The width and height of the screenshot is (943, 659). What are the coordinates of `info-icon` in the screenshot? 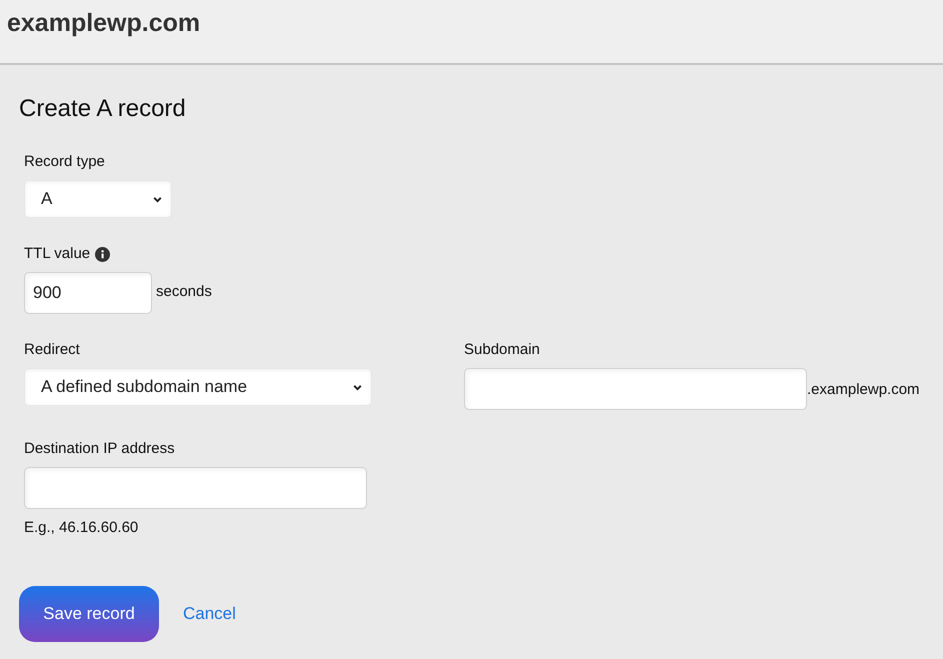 It's located at (102, 254).